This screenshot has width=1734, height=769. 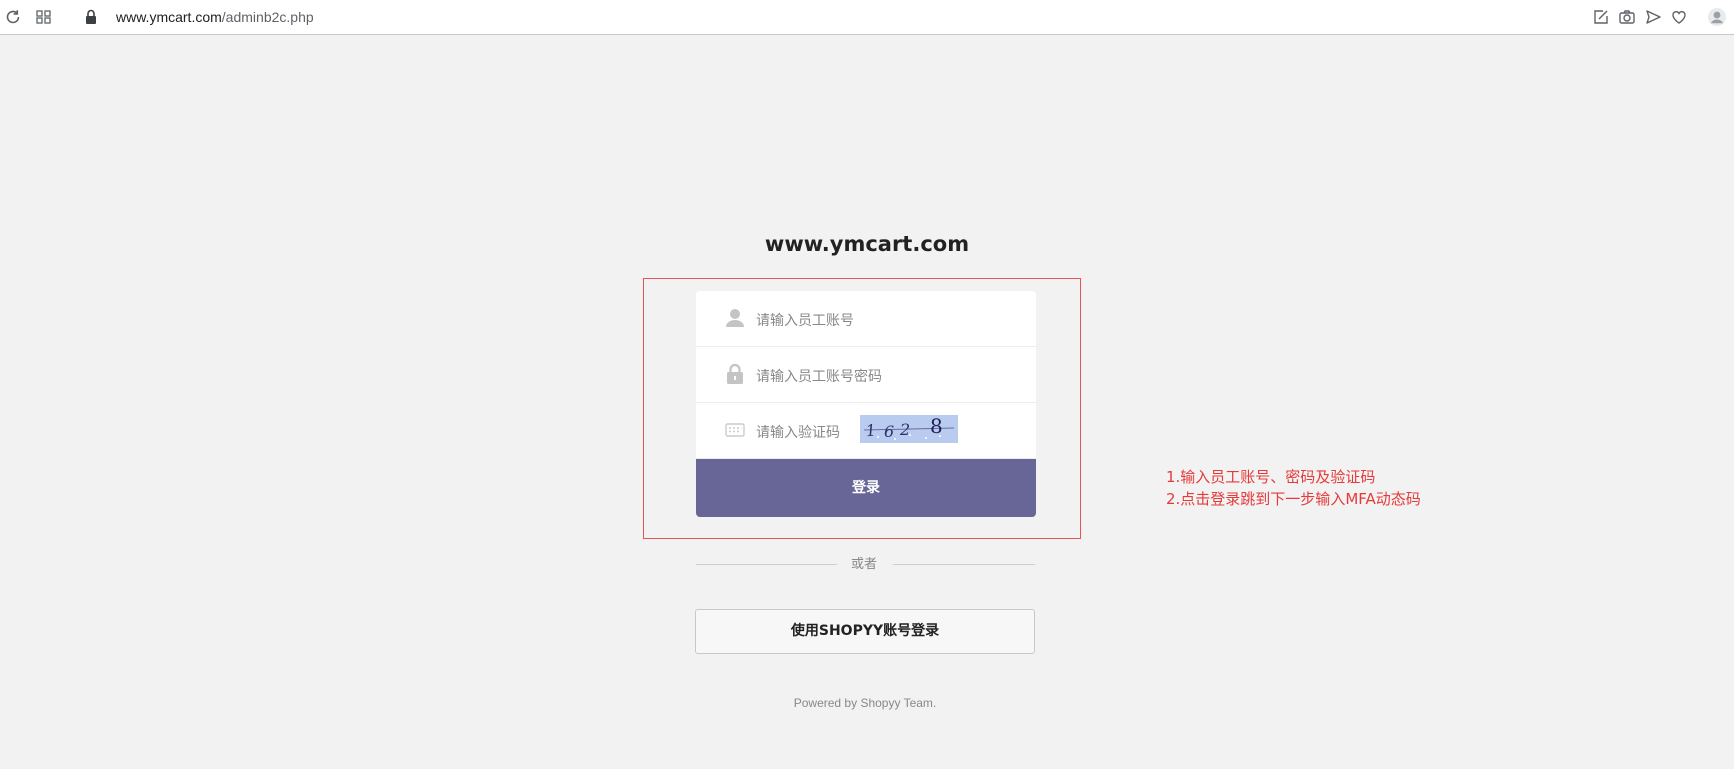 I want to click on camera-icon, so click(x=1627, y=17).